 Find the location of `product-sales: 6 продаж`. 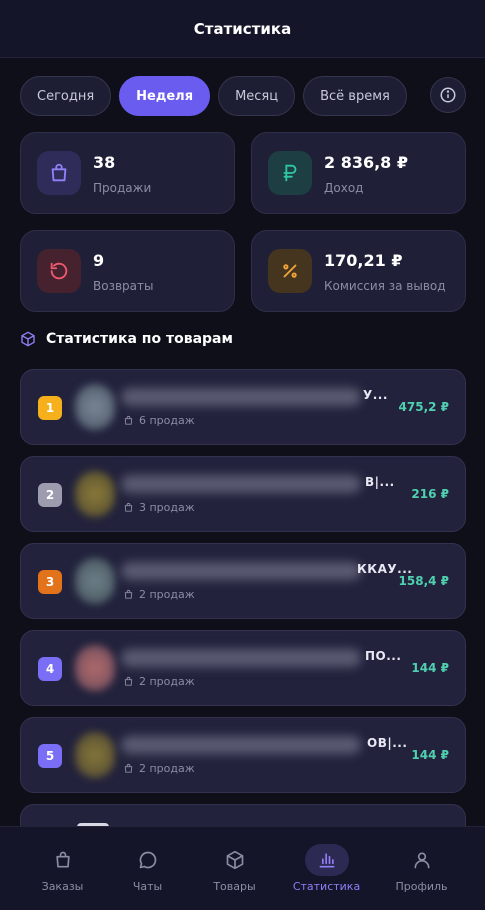

product-sales: 6 продаж is located at coordinates (159, 420).